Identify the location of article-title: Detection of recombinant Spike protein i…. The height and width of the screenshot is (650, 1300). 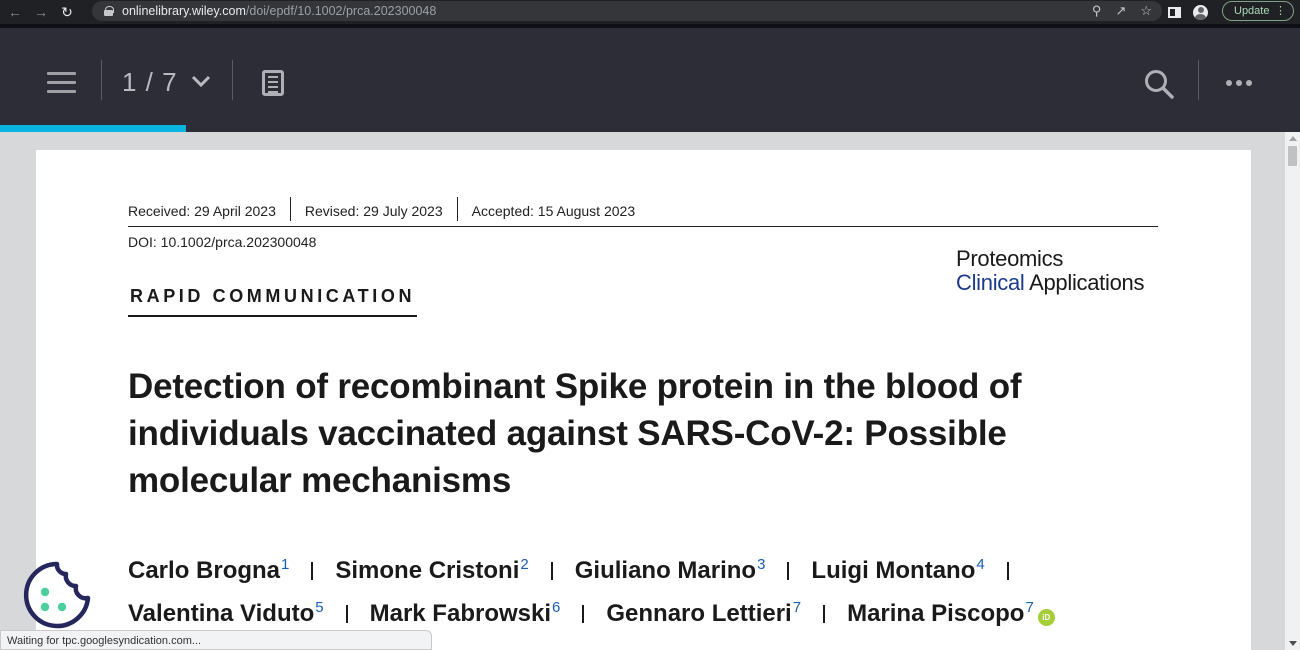
(575, 433).